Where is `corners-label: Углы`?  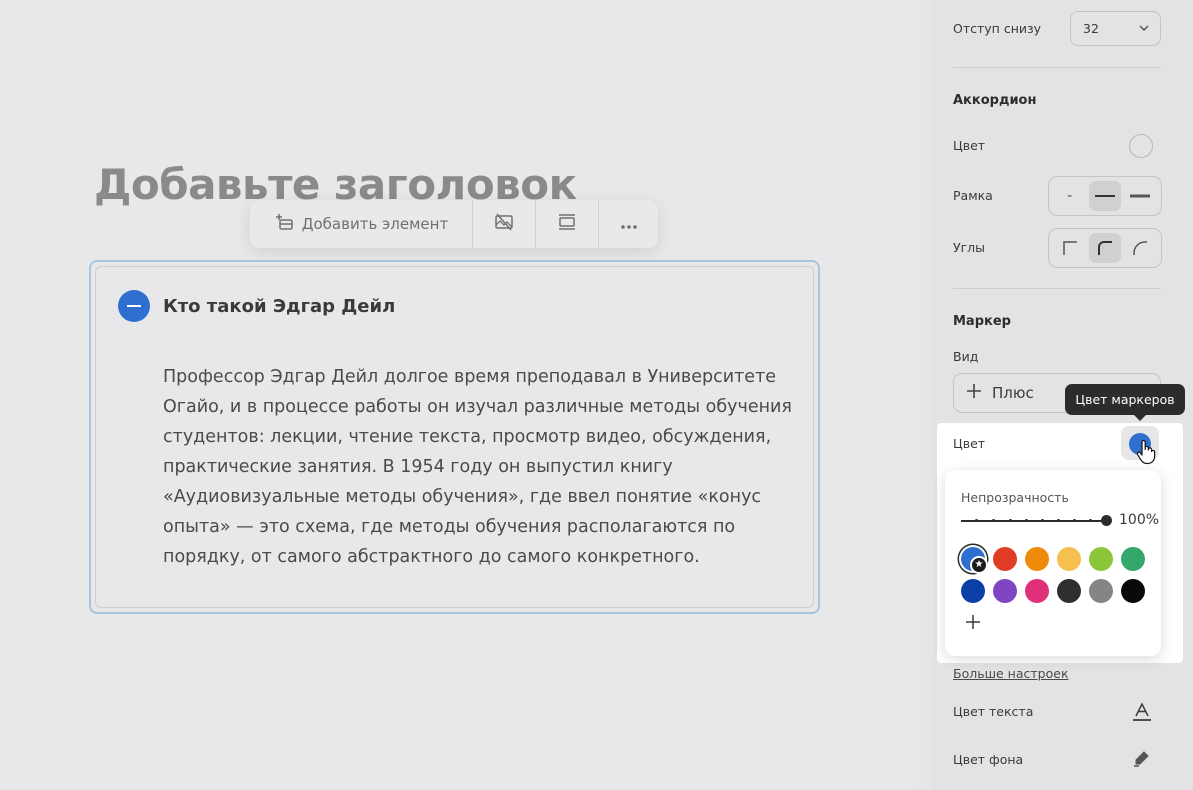
corners-label: Углы is located at coordinates (969, 247).